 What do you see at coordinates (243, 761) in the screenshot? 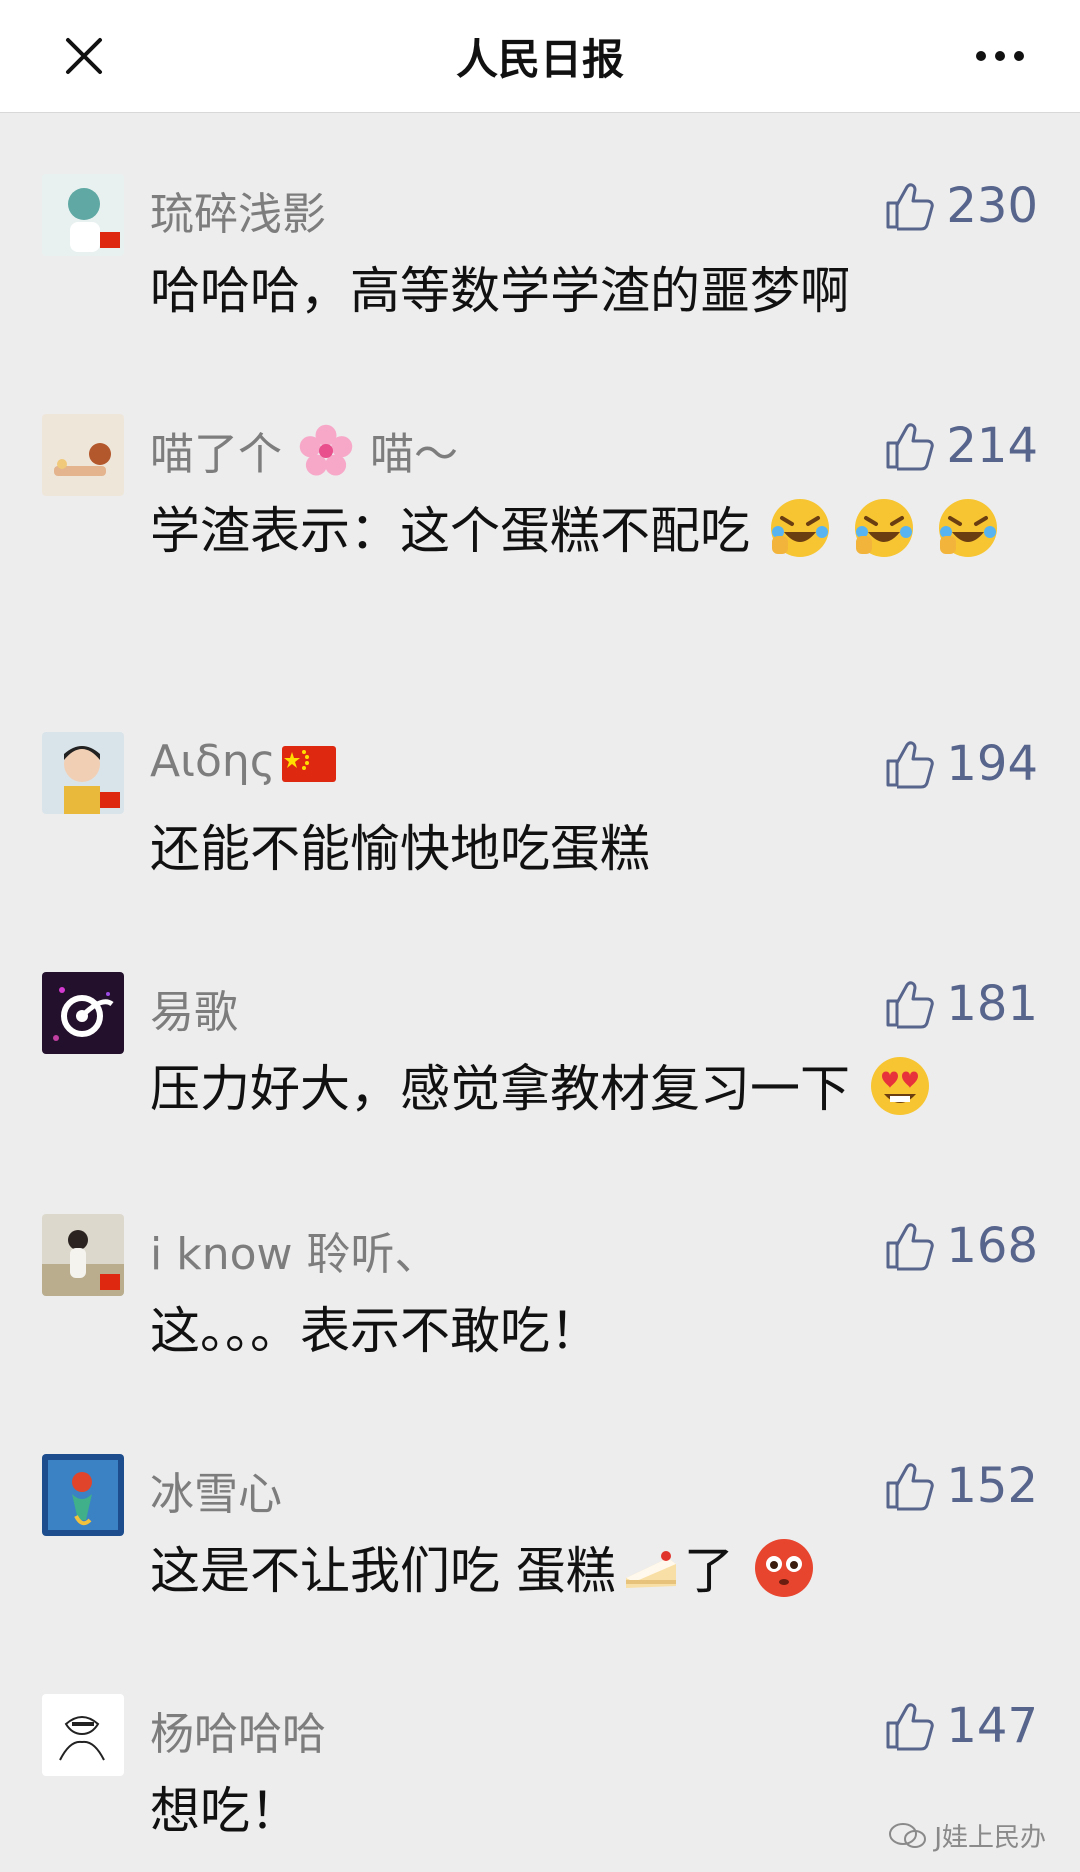
I see `comment-author: Αιδης` at bounding box center [243, 761].